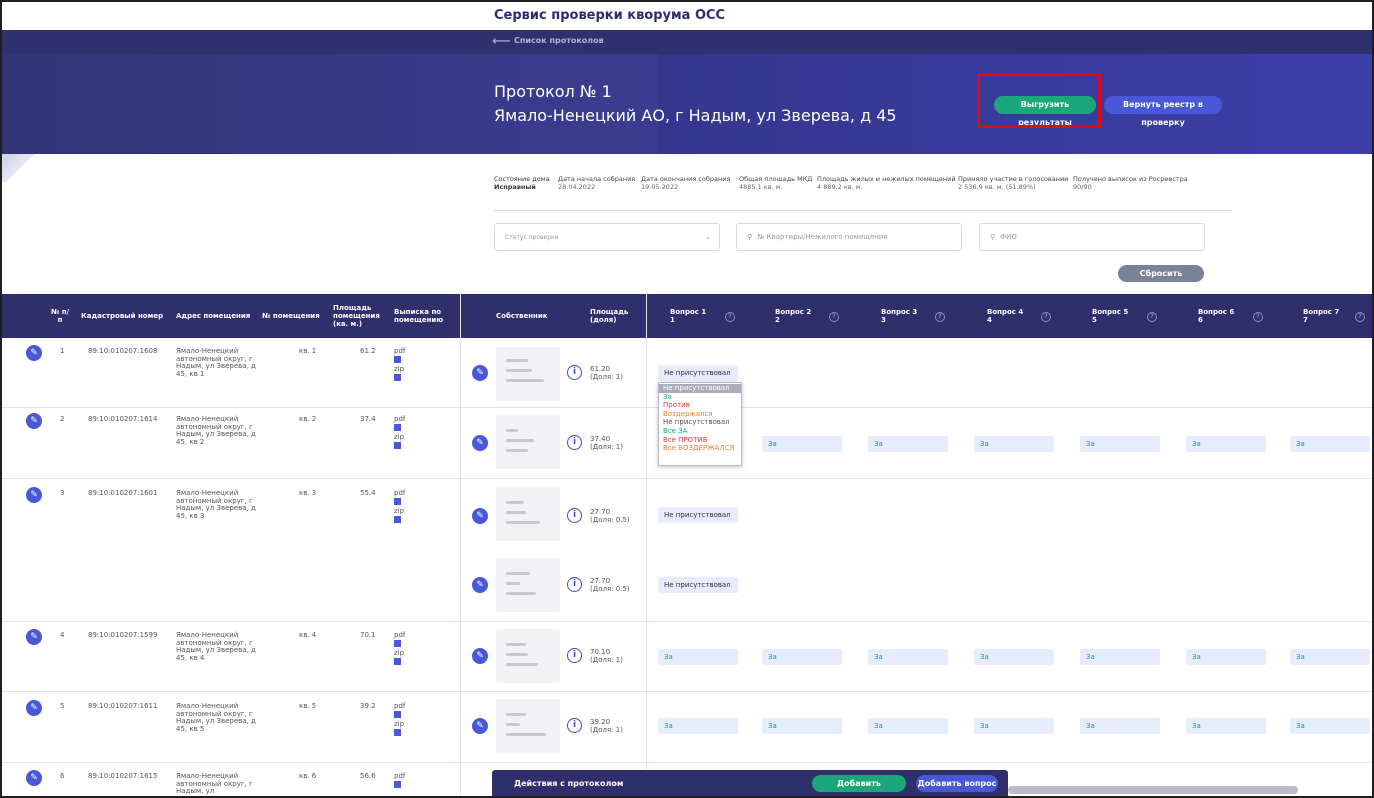 Image resolution: width=1374 pixels, height=798 pixels. I want to click on dropdown-option: За, so click(700, 397).